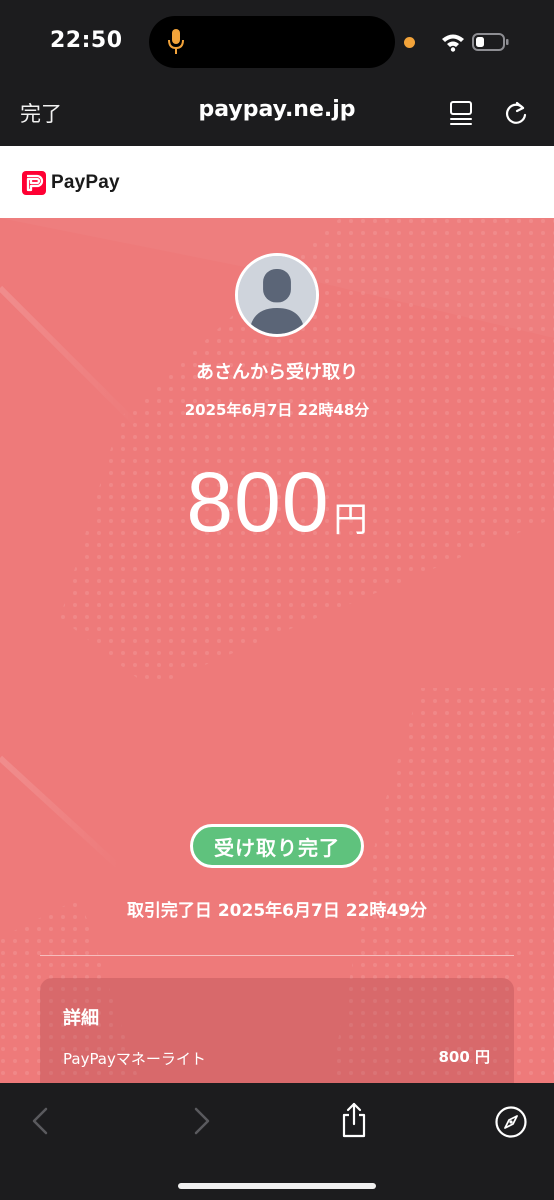  What do you see at coordinates (134, 1059) in the screenshot?
I see `payment-method-label: PayPayマネーライト` at bounding box center [134, 1059].